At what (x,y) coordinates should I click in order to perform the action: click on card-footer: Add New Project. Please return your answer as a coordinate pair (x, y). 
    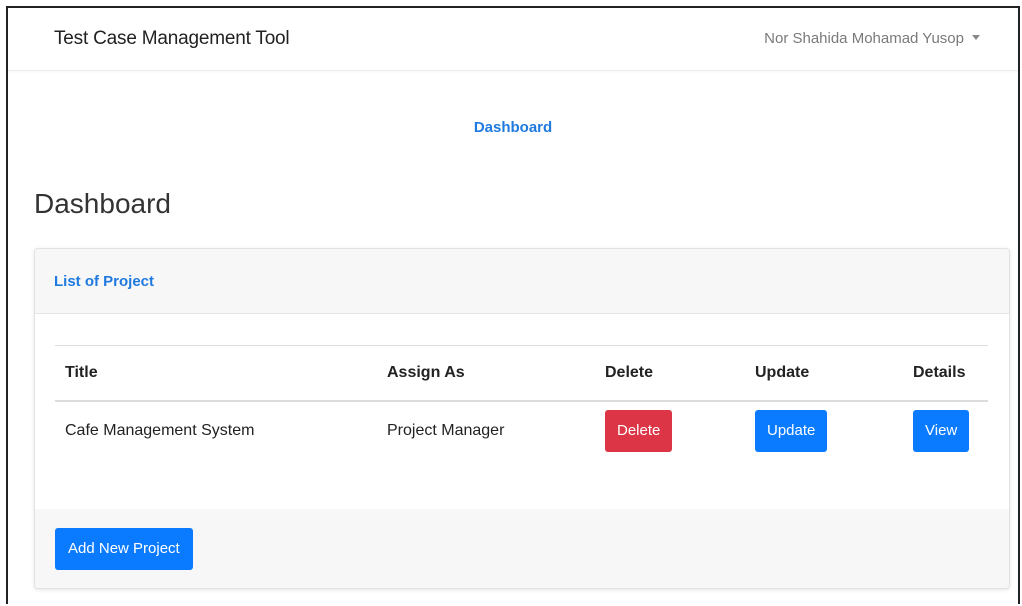
    Looking at the image, I should click on (522, 548).